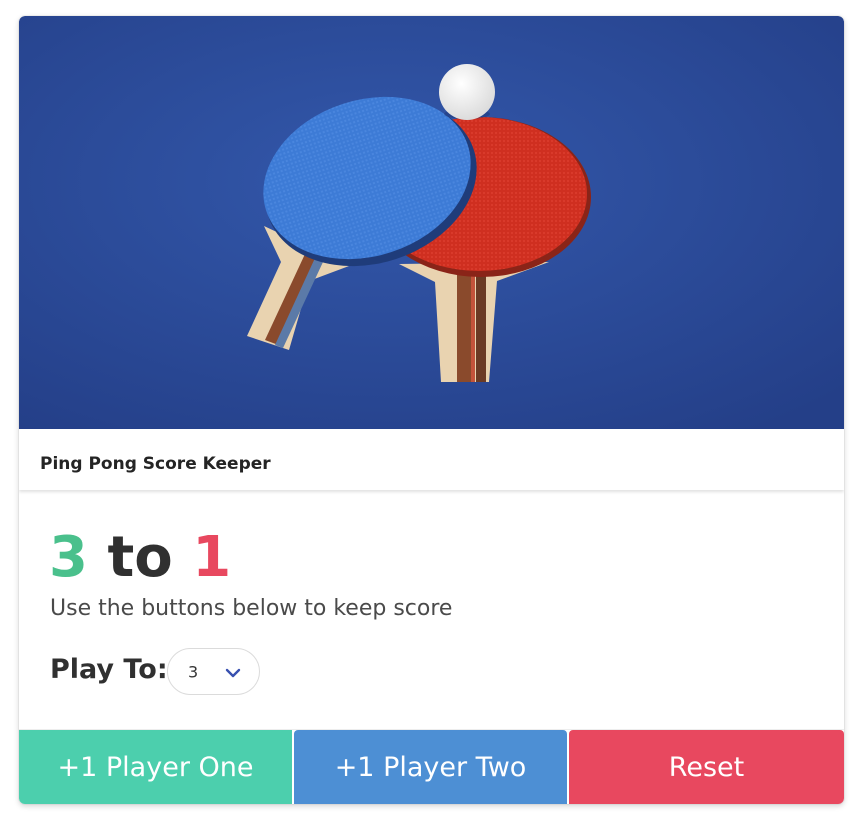 This screenshot has width=867, height=820. What do you see at coordinates (431, 459) in the screenshot?
I see `card-header: Ping Pong Score Keeper` at bounding box center [431, 459].